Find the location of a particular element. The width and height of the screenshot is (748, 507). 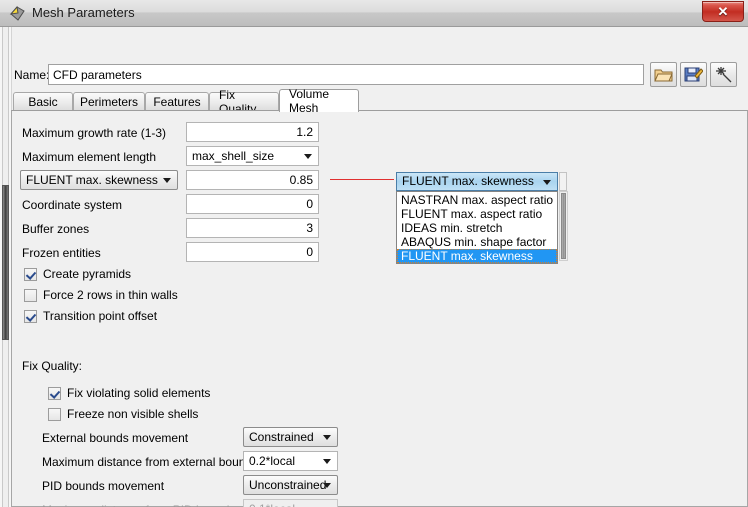

wand-icon is located at coordinates (724, 75).